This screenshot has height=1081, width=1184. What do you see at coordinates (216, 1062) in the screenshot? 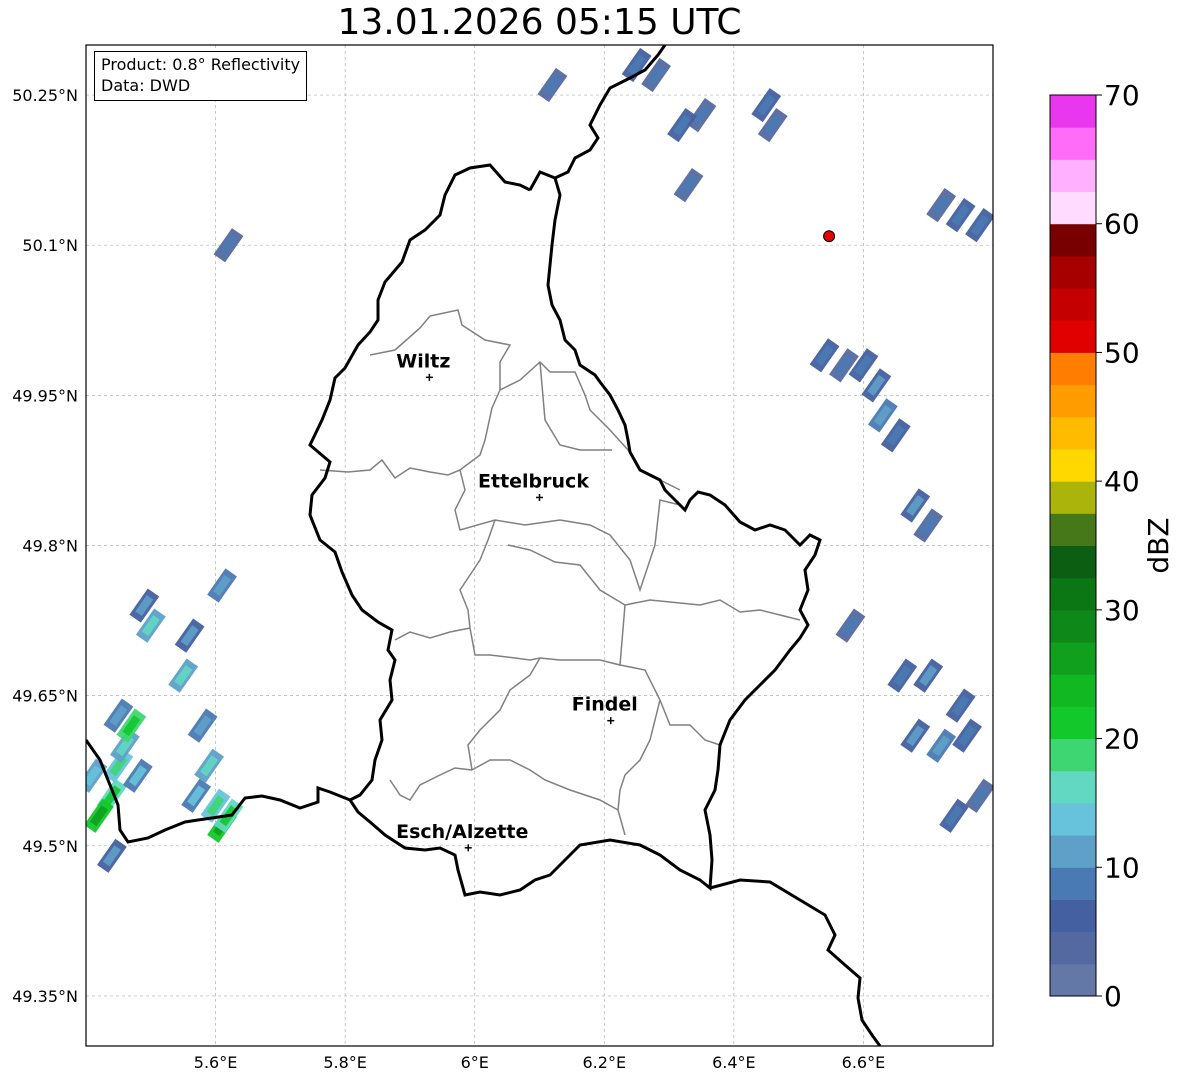
I see `x-tick-label: 5.6°E` at bounding box center [216, 1062].